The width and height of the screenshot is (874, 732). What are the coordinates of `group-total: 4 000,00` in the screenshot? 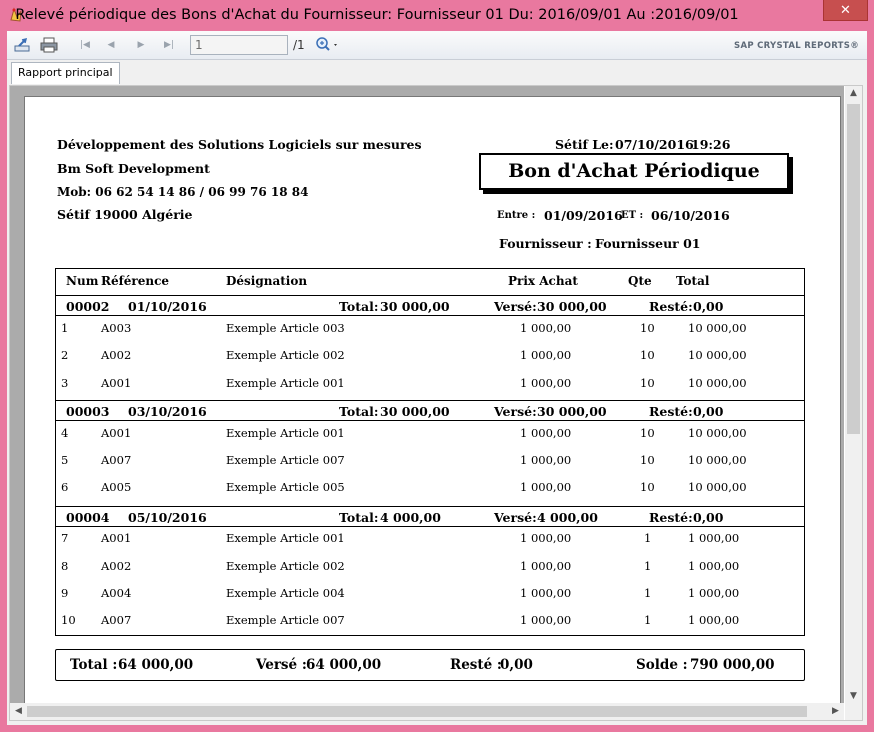 It's located at (410, 517).